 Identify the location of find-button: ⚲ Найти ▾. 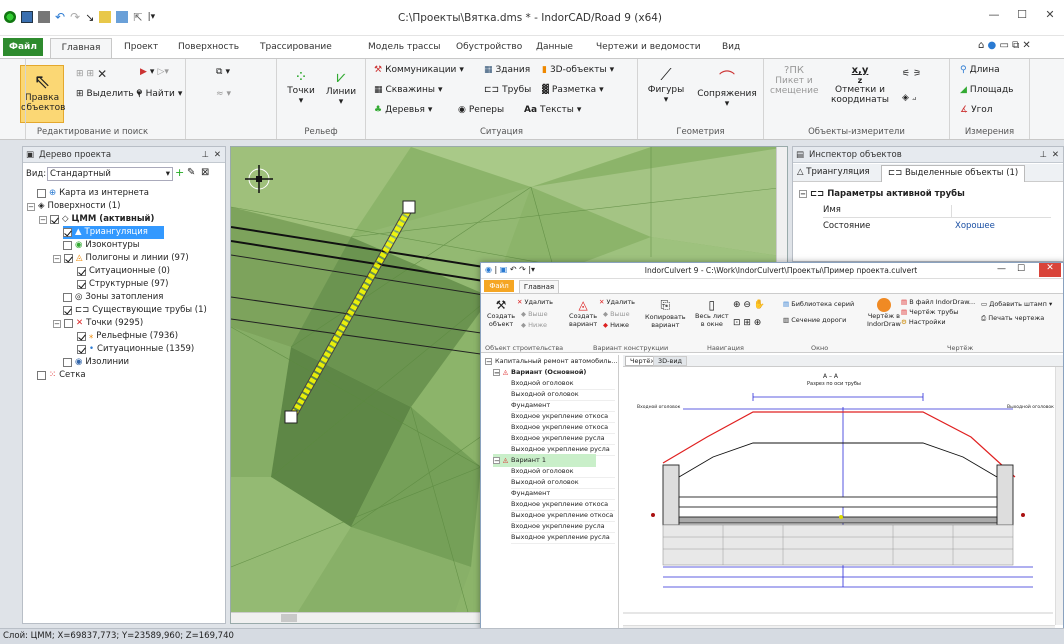
(159, 94).